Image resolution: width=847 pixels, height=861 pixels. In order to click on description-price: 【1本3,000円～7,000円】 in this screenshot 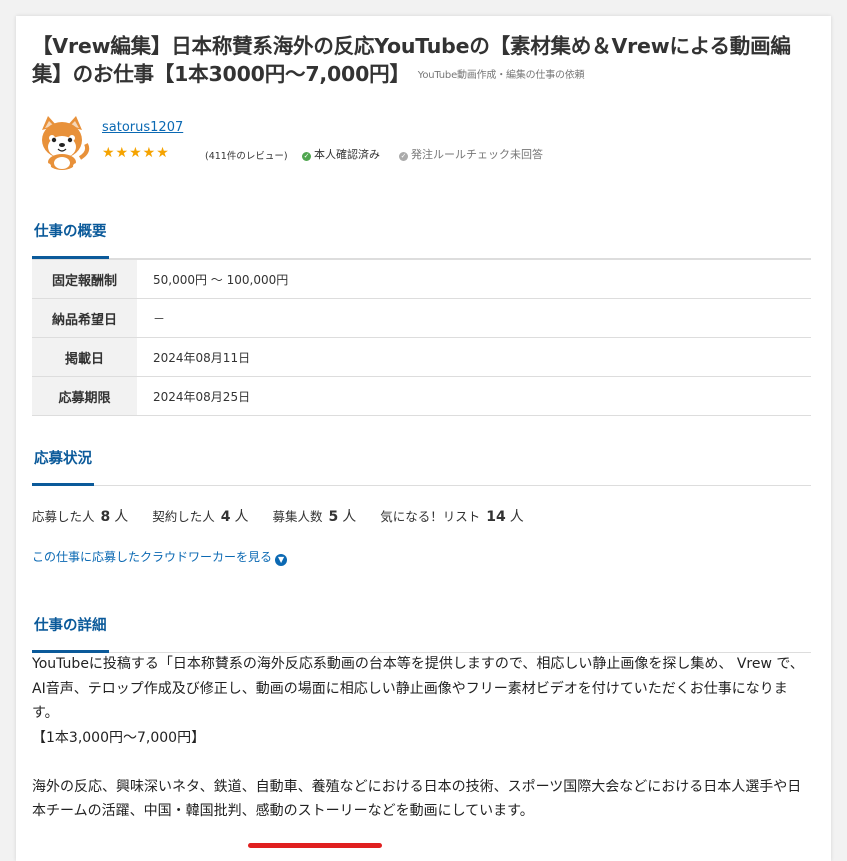, I will do `click(119, 737)`.